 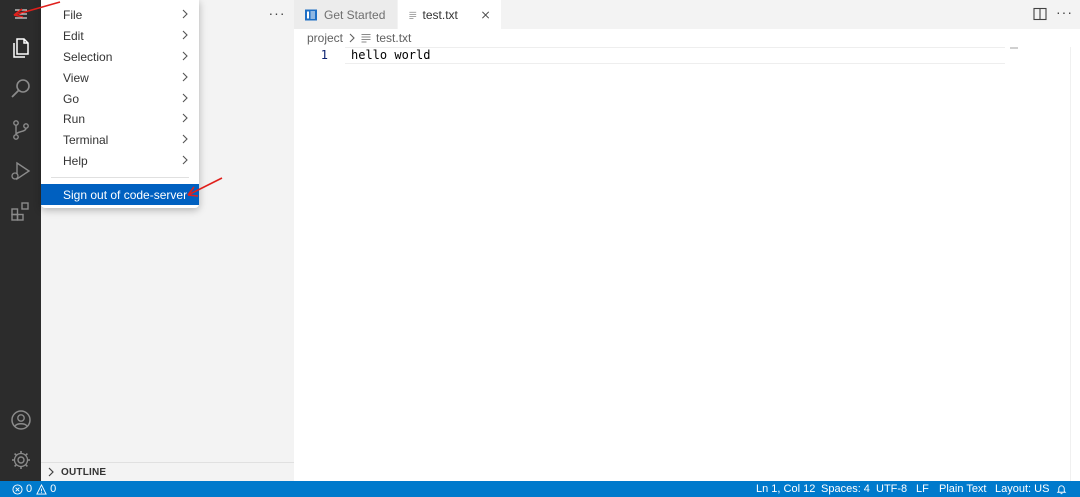 I want to click on tab-label: test.txt, so click(x=440, y=14).